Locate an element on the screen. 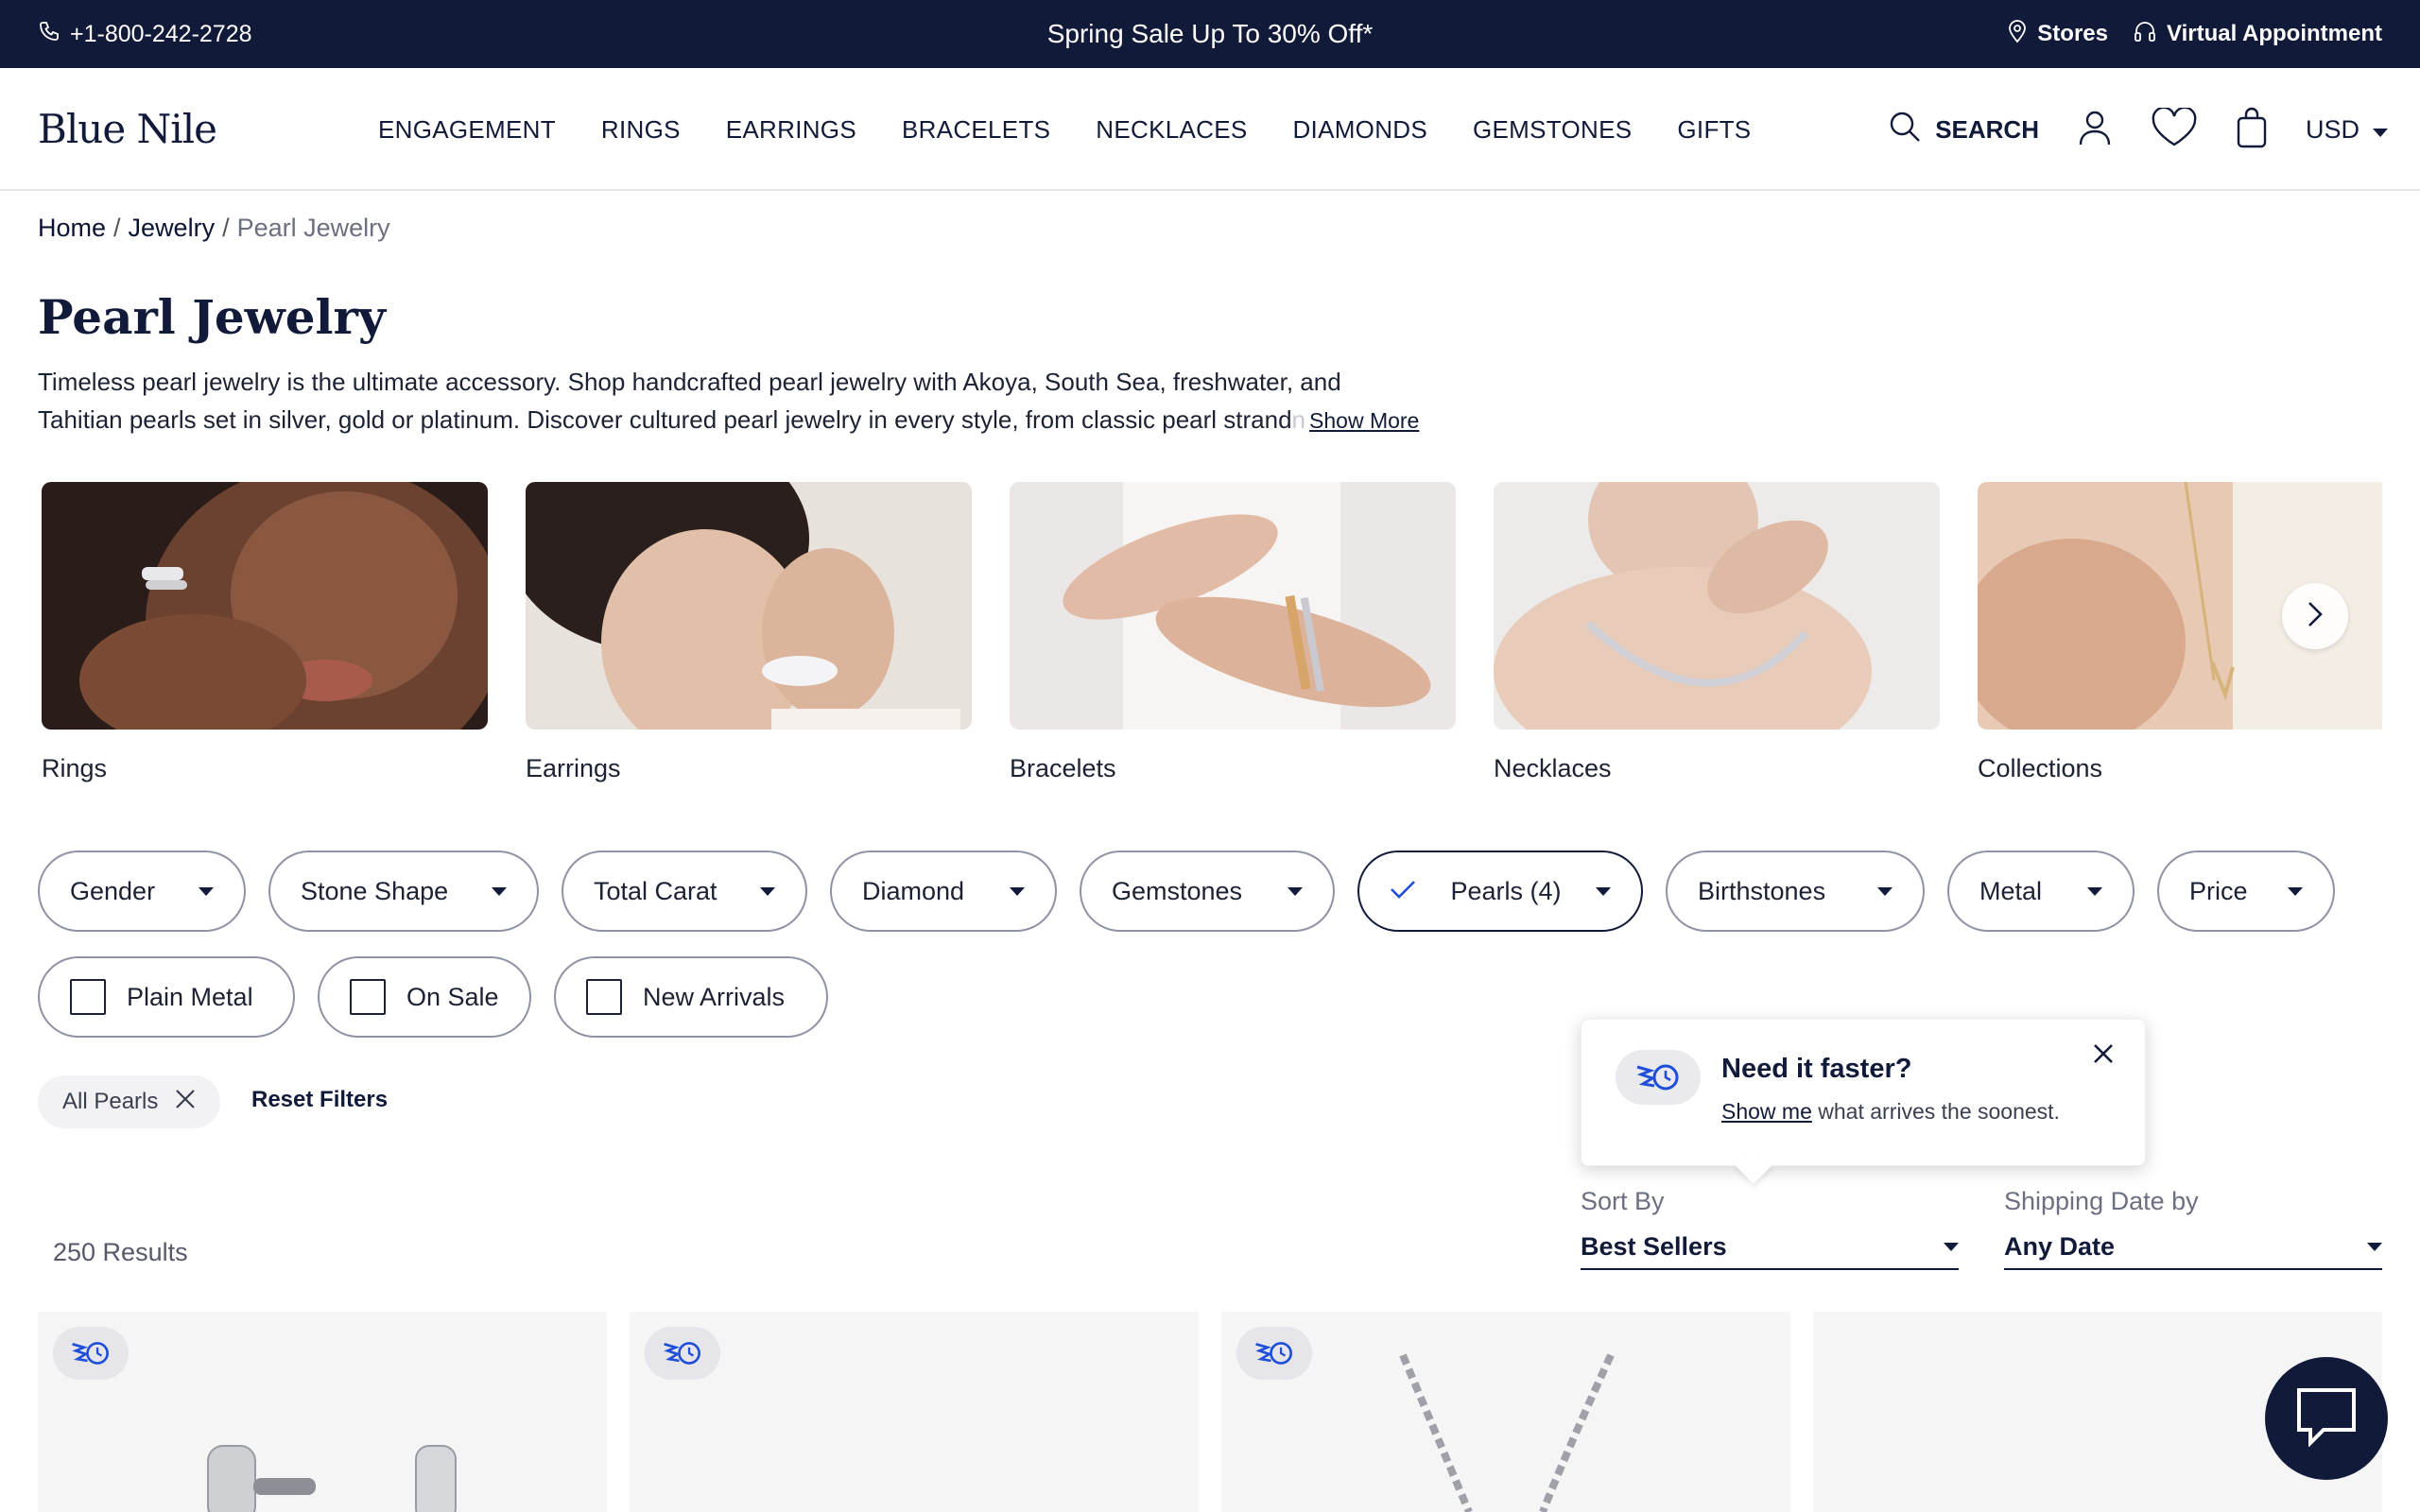  phone-number: +1-800-242-2728 is located at coordinates (161, 33).